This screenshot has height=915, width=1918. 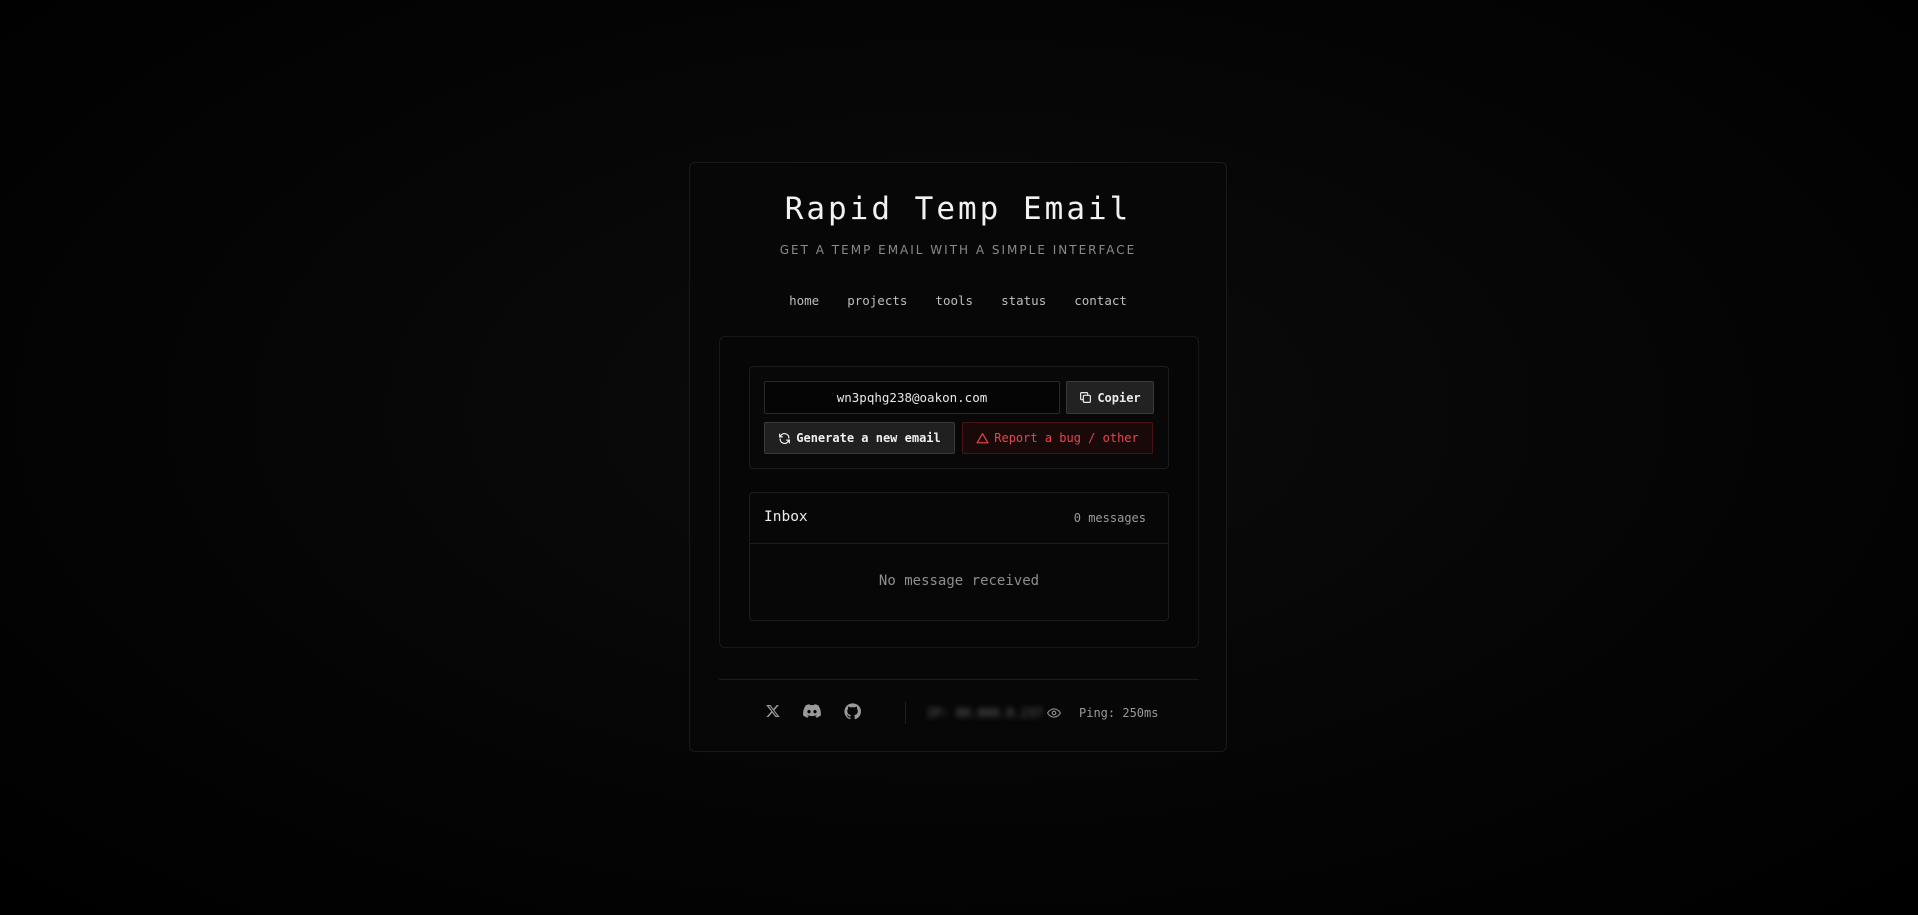 I want to click on page-subtitle: GET A TEMP EMAIL WITH A SIMPLE INTERFACE, so click(x=958, y=250).